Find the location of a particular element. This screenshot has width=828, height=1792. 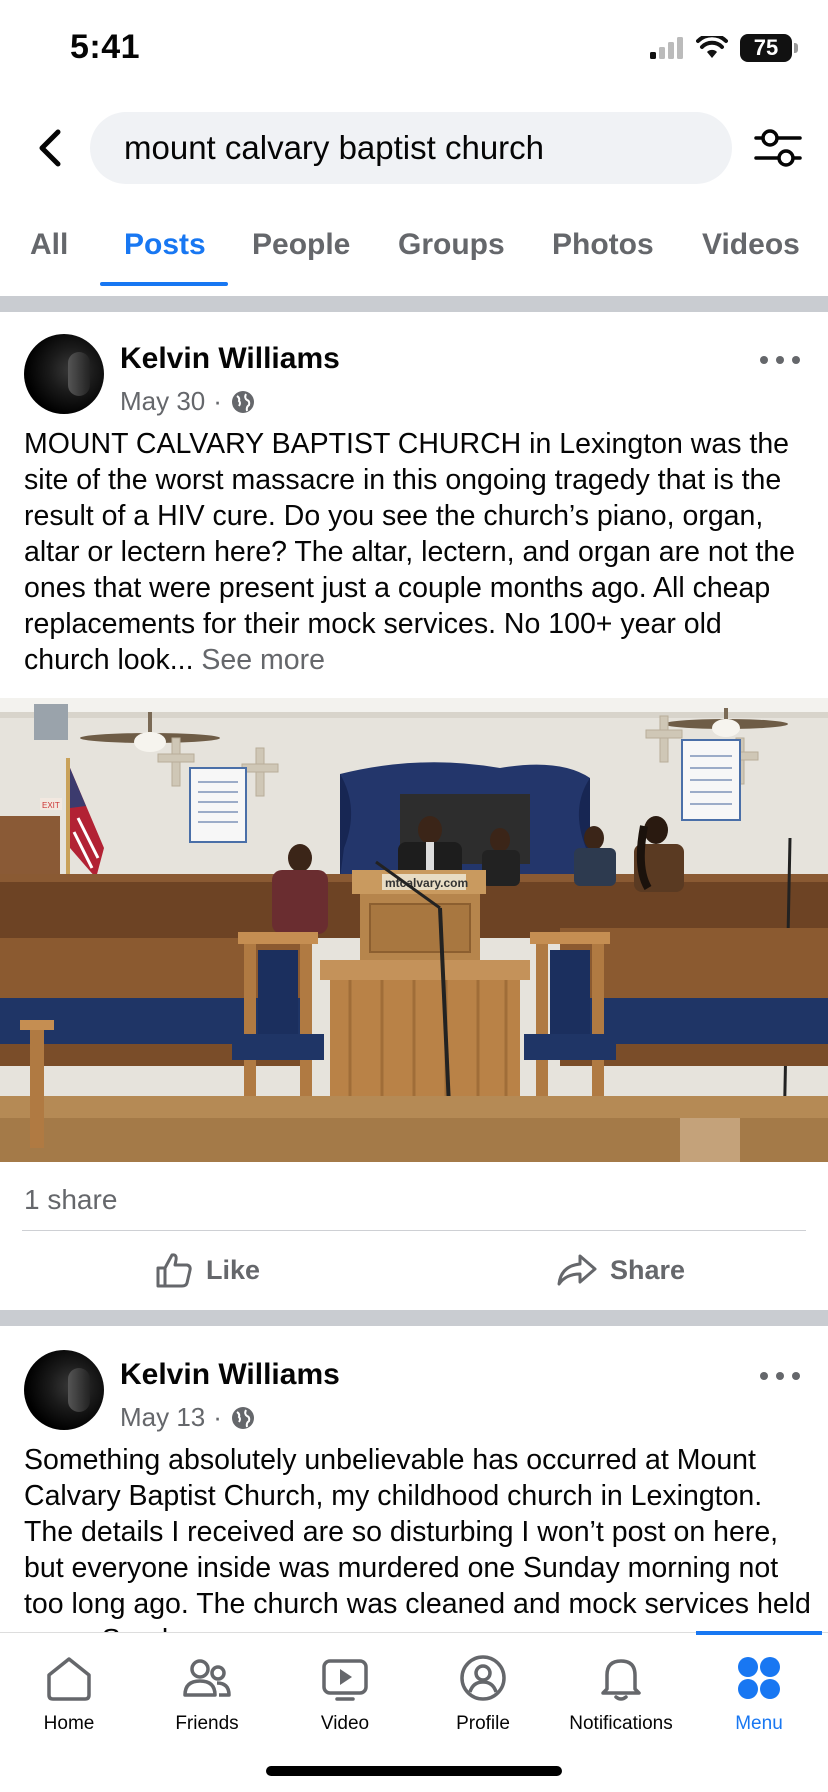

status-bar: 5:41 75 is located at coordinates (414, 50).